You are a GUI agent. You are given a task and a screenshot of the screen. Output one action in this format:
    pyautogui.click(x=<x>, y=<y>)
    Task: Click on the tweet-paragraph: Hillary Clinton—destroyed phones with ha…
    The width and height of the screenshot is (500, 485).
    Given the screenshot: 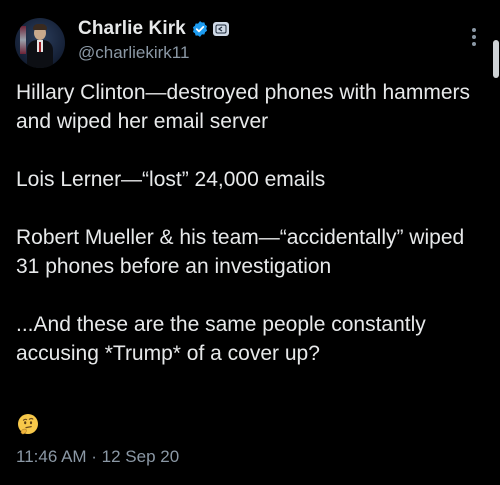 What is the action you would take?
    pyautogui.click(x=246, y=107)
    